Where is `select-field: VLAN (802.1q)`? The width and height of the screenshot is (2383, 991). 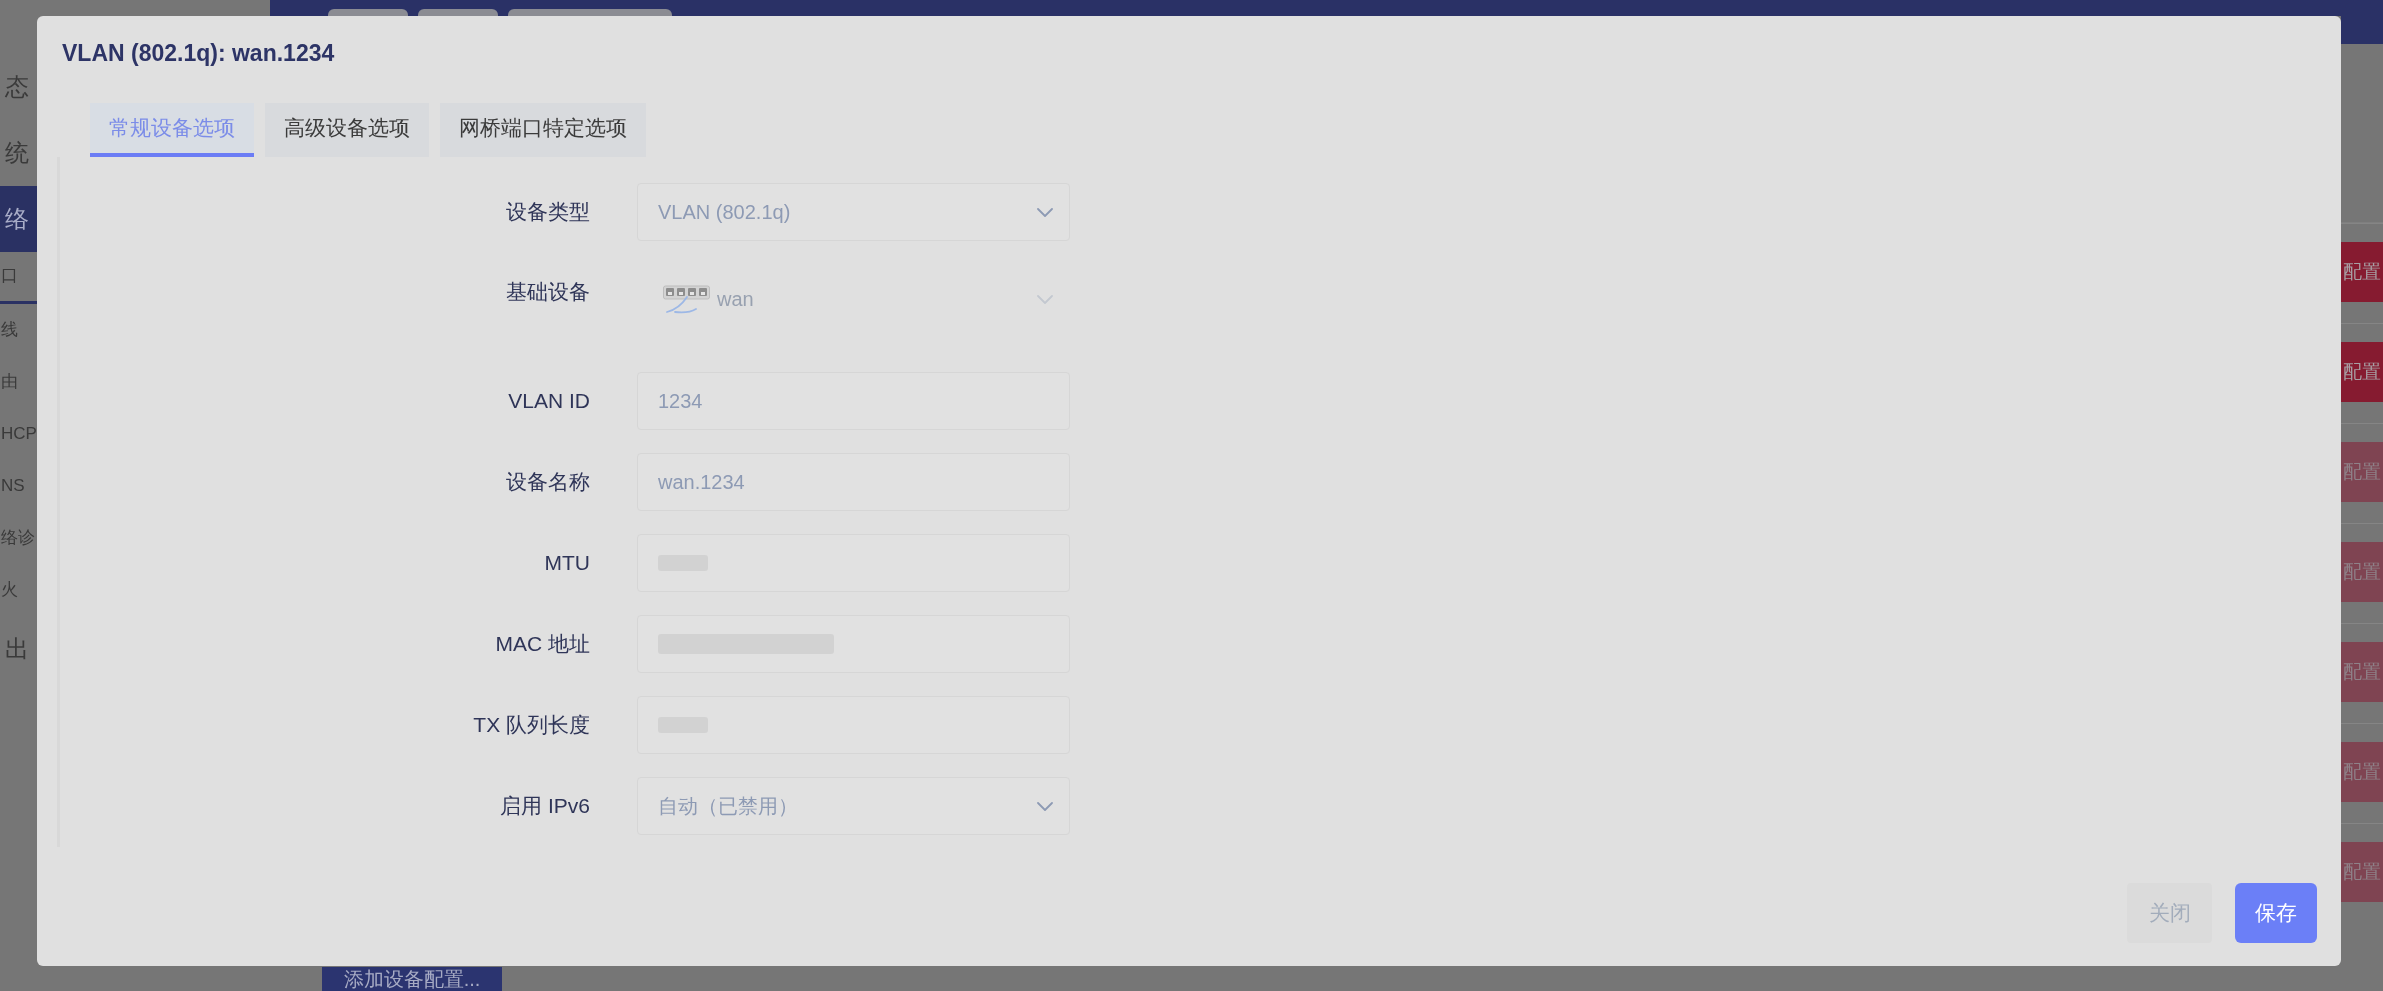 select-field: VLAN (802.1q) is located at coordinates (853, 212).